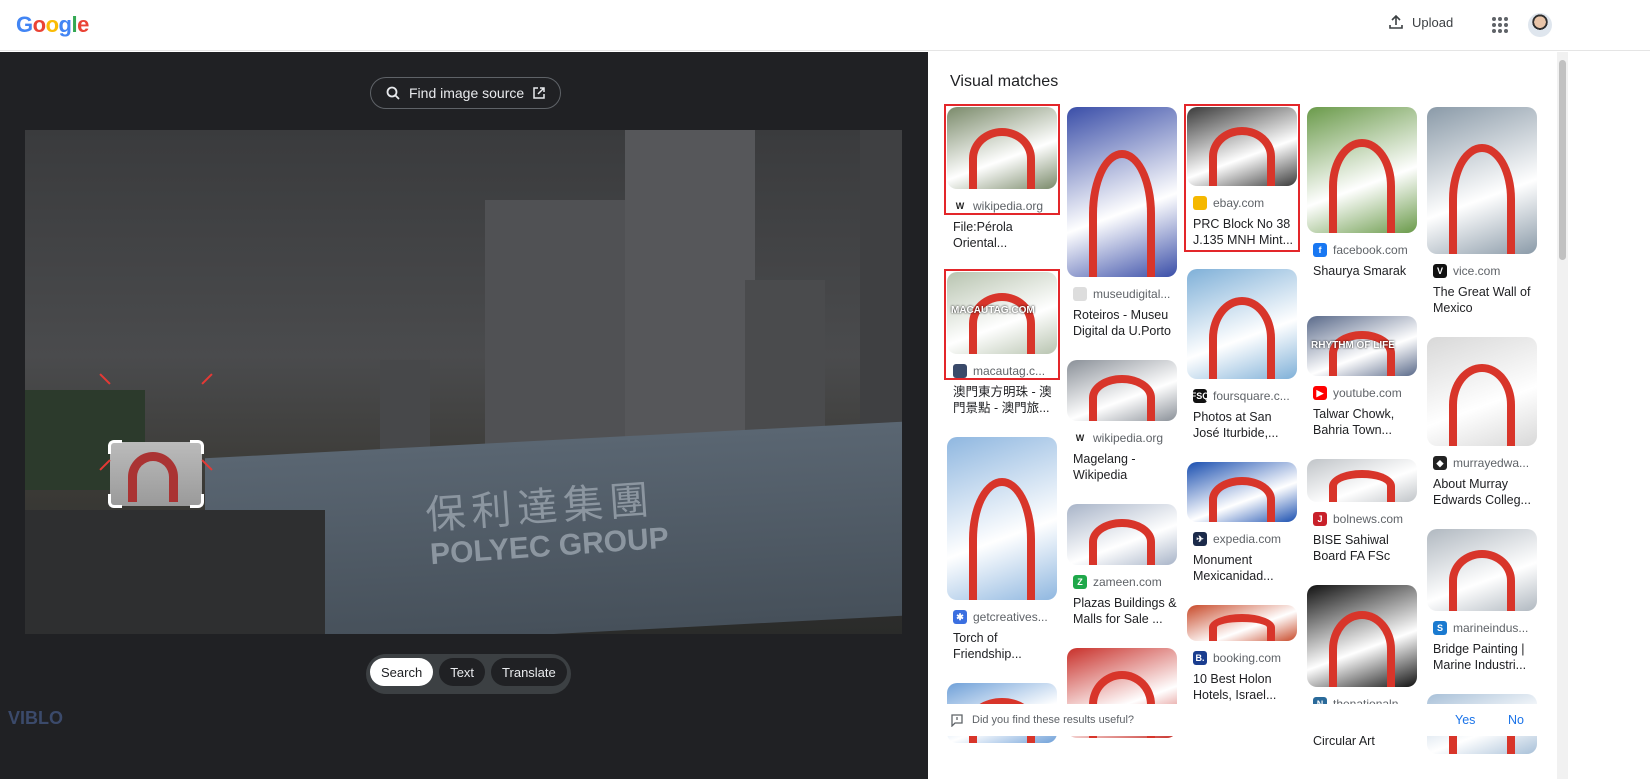 This screenshot has width=1650, height=779. I want to click on result-source-domain: ebay.com, so click(1239, 203).